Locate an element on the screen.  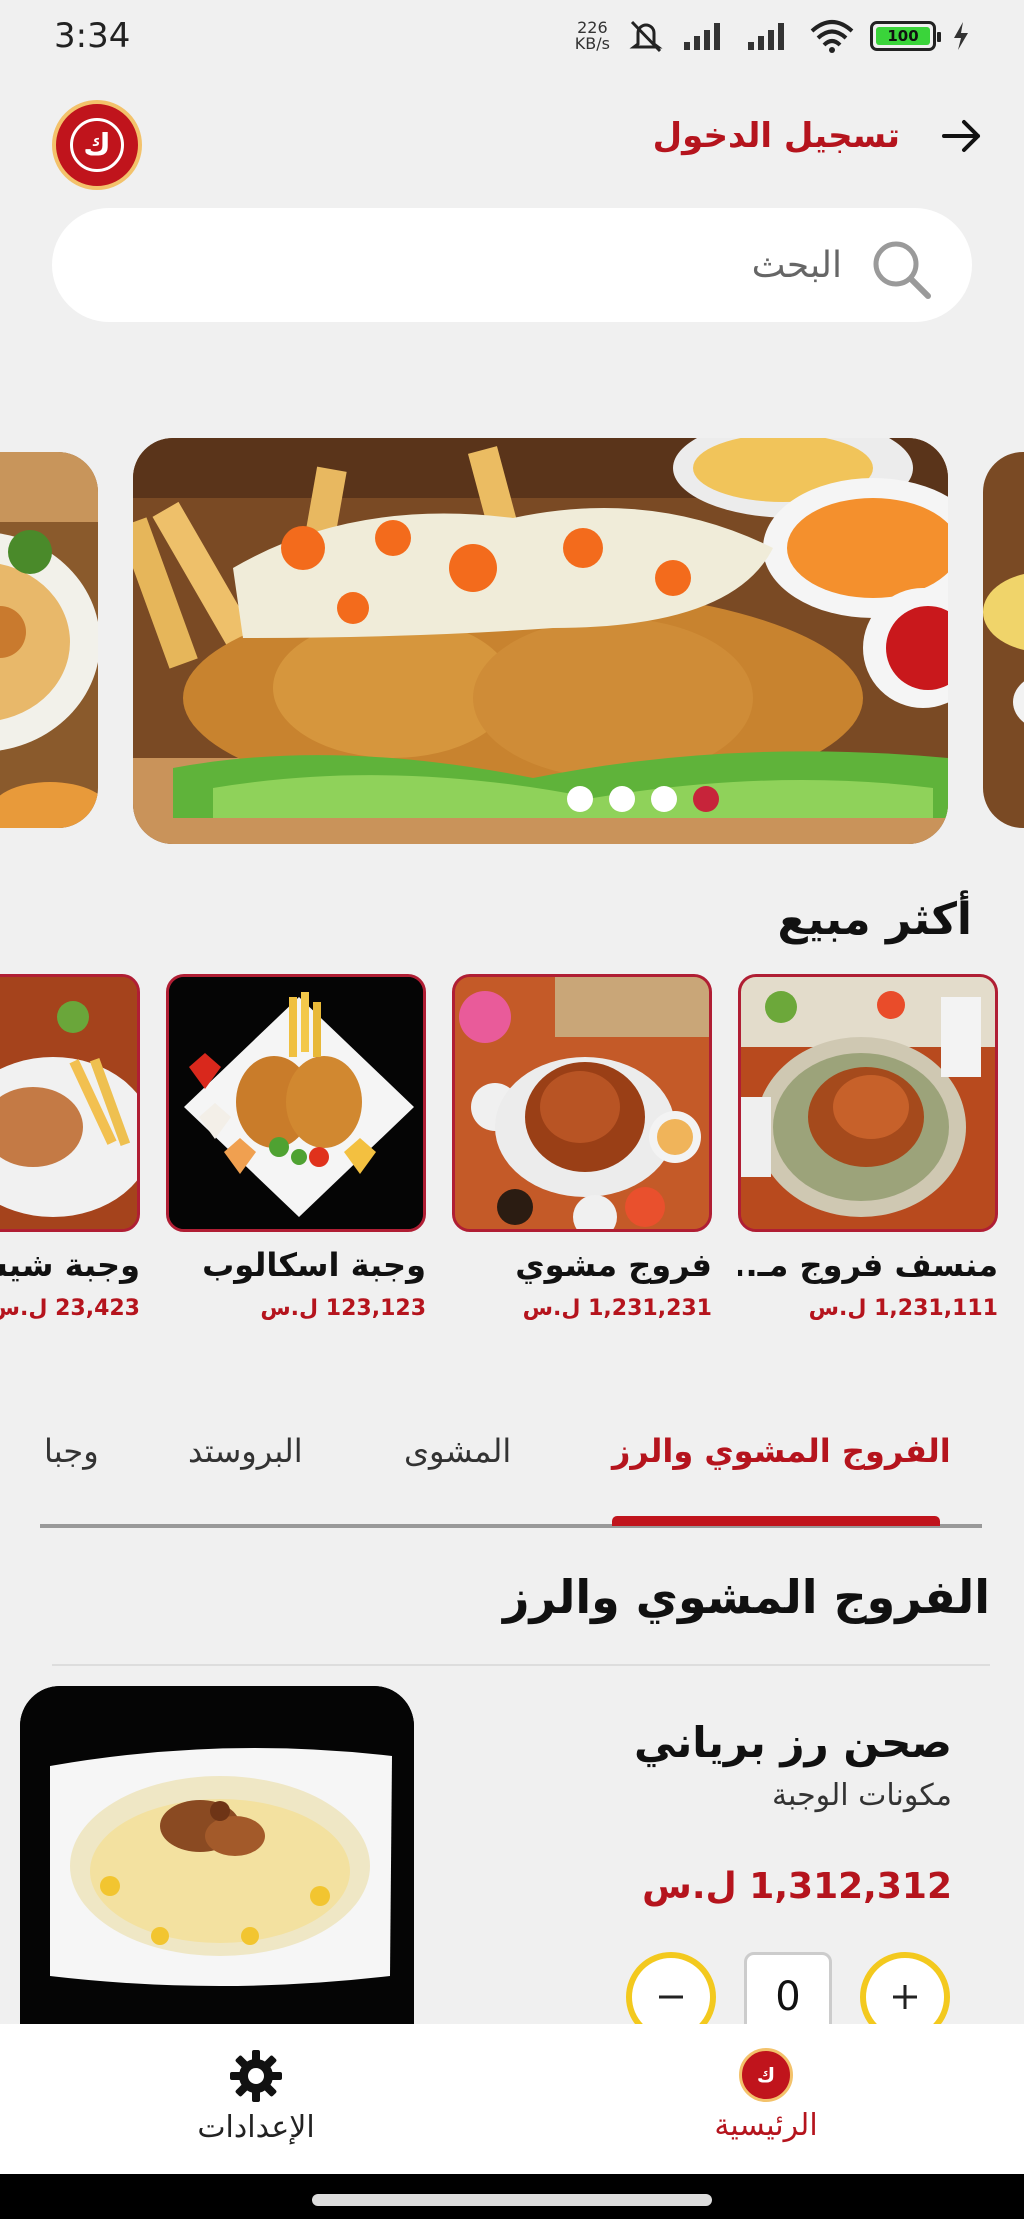
product-price: 1,231,111 ل.س is located at coordinates (903, 1308).